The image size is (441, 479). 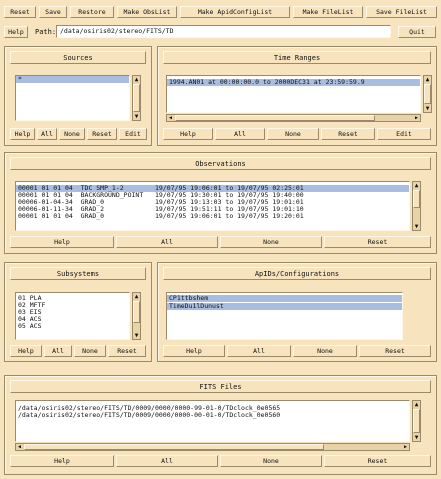 What do you see at coordinates (293, 134) in the screenshot?
I see `time-ranges-none-button: None` at bounding box center [293, 134].